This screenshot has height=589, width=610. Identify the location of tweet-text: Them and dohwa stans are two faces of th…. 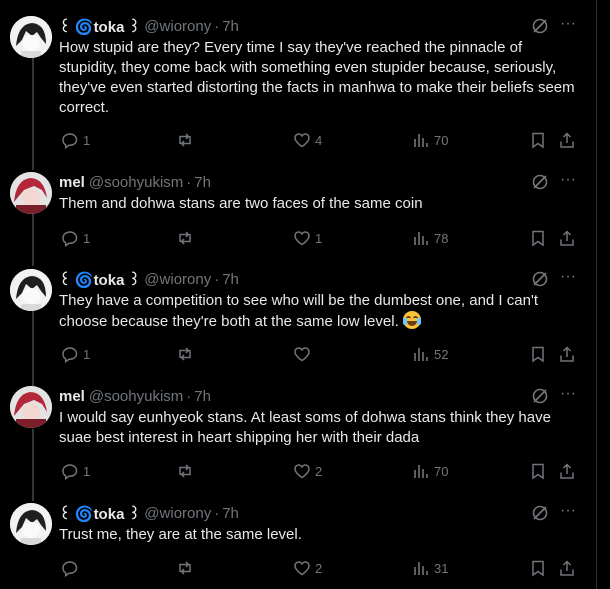
(241, 203).